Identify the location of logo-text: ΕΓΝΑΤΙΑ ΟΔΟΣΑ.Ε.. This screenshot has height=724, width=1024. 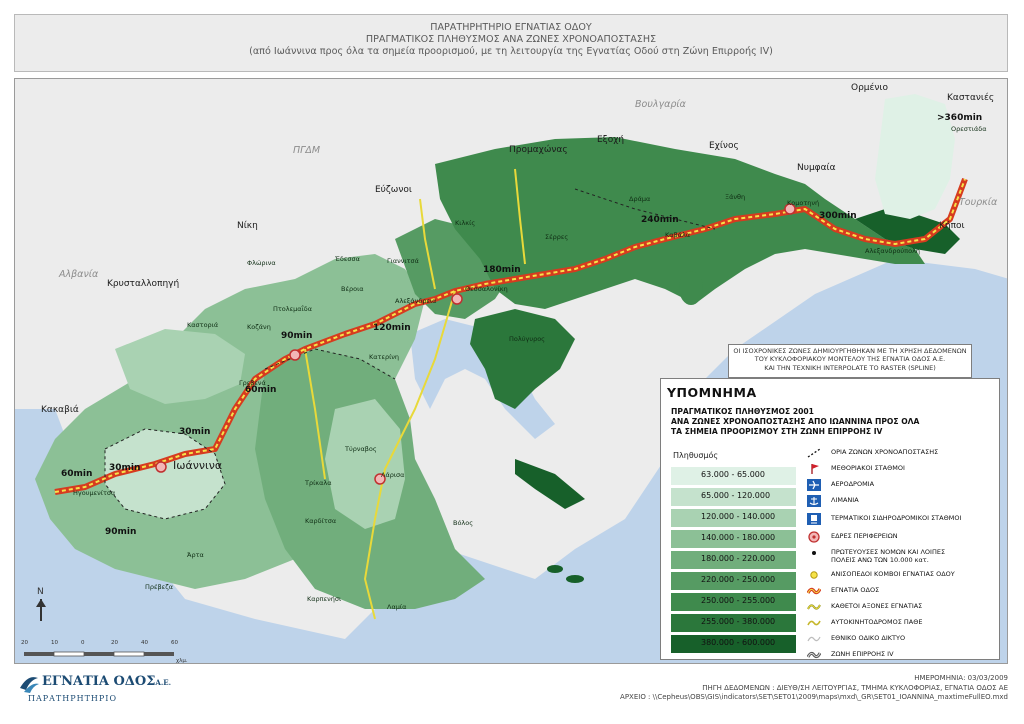
(106, 681).